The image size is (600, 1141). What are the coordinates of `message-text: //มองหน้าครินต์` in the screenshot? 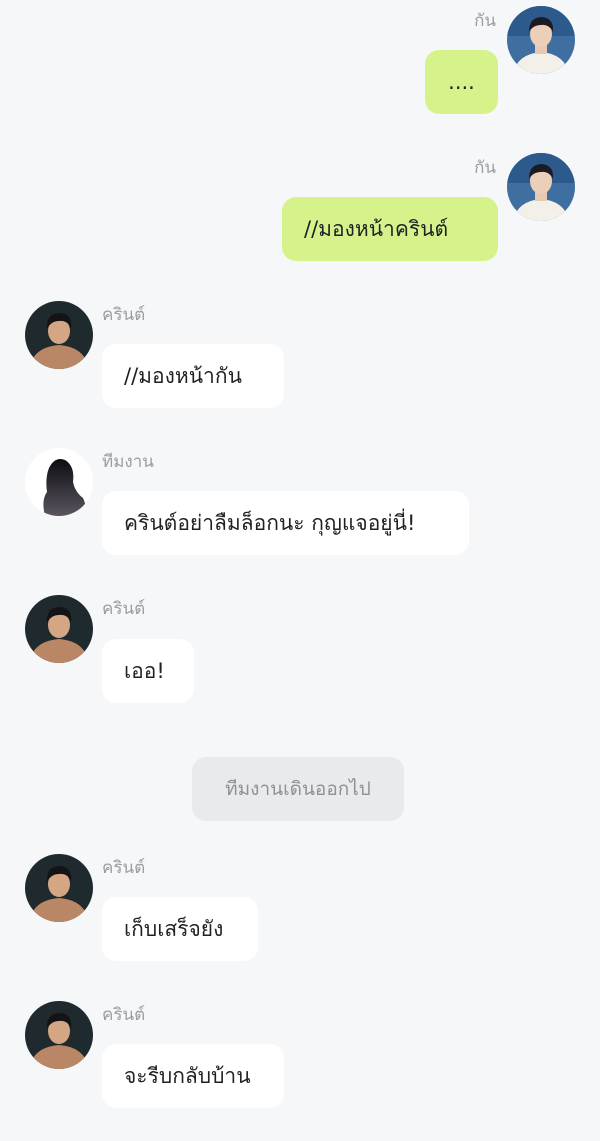 It's located at (376, 228).